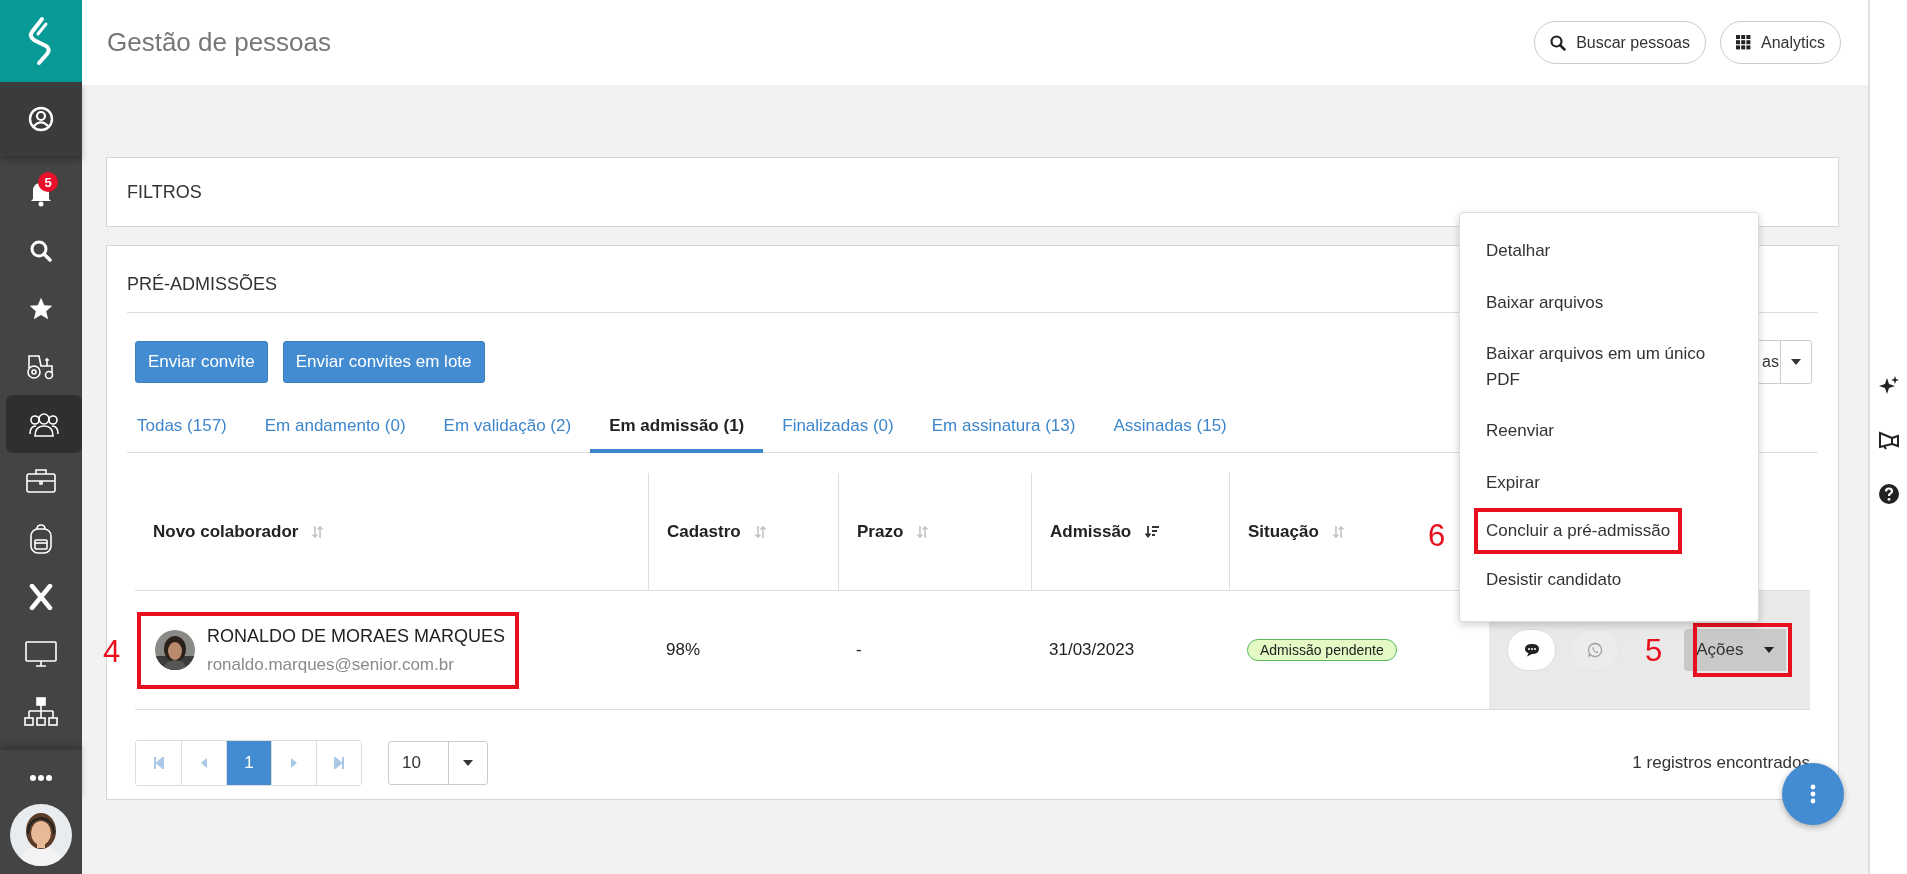  What do you see at coordinates (1322, 650) in the screenshot?
I see `status-badge: Admissão pendente` at bounding box center [1322, 650].